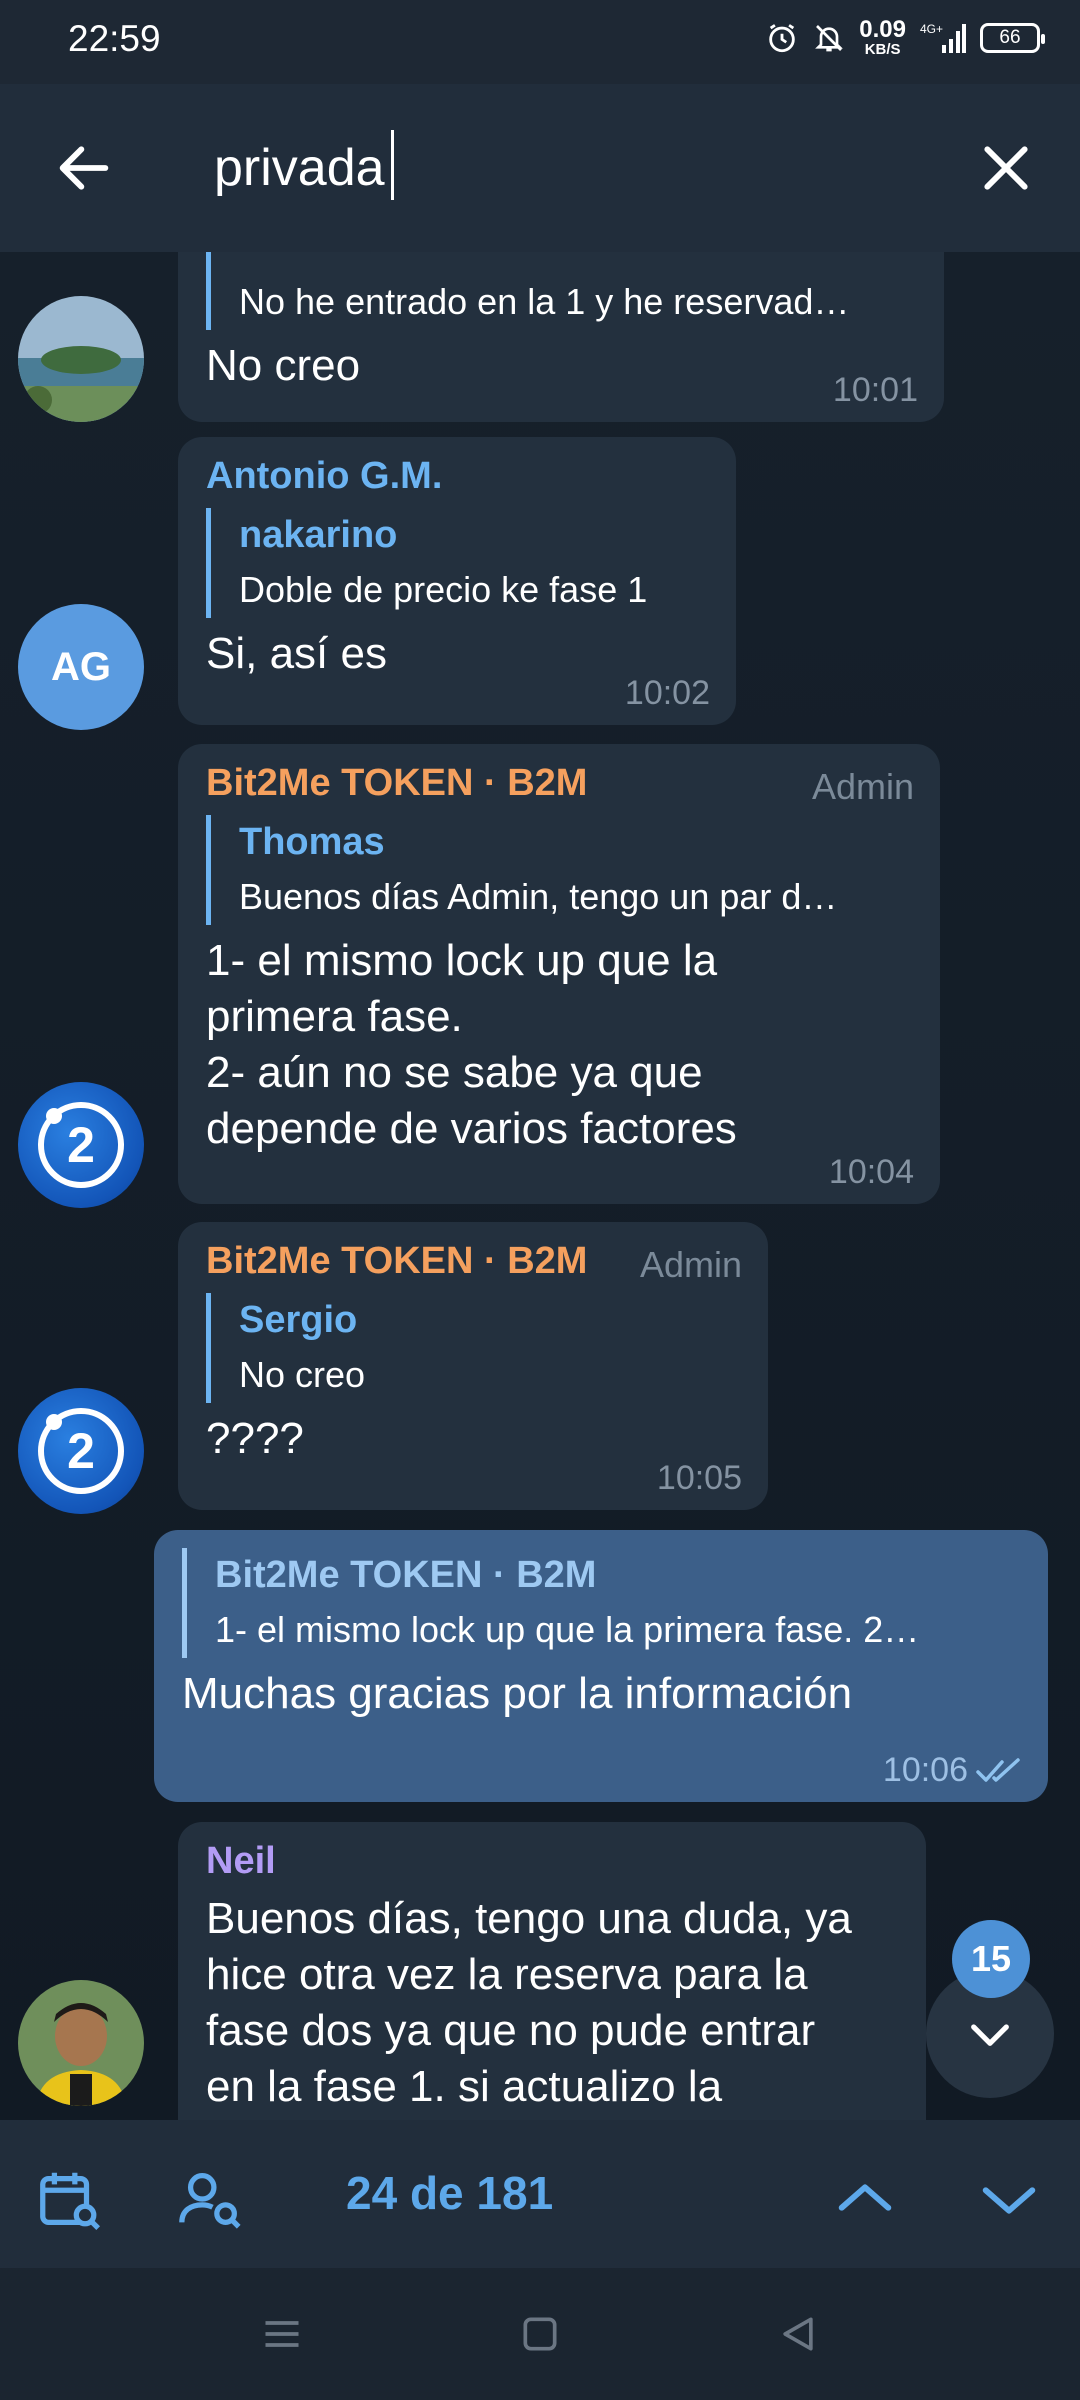 This screenshot has width=1080, height=2400. What do you see at coordinates (458, 563) in the screenshot?
I see `reply-quote: nakarino Doble de precio ke fase 1` at bounding box center [458, 563].